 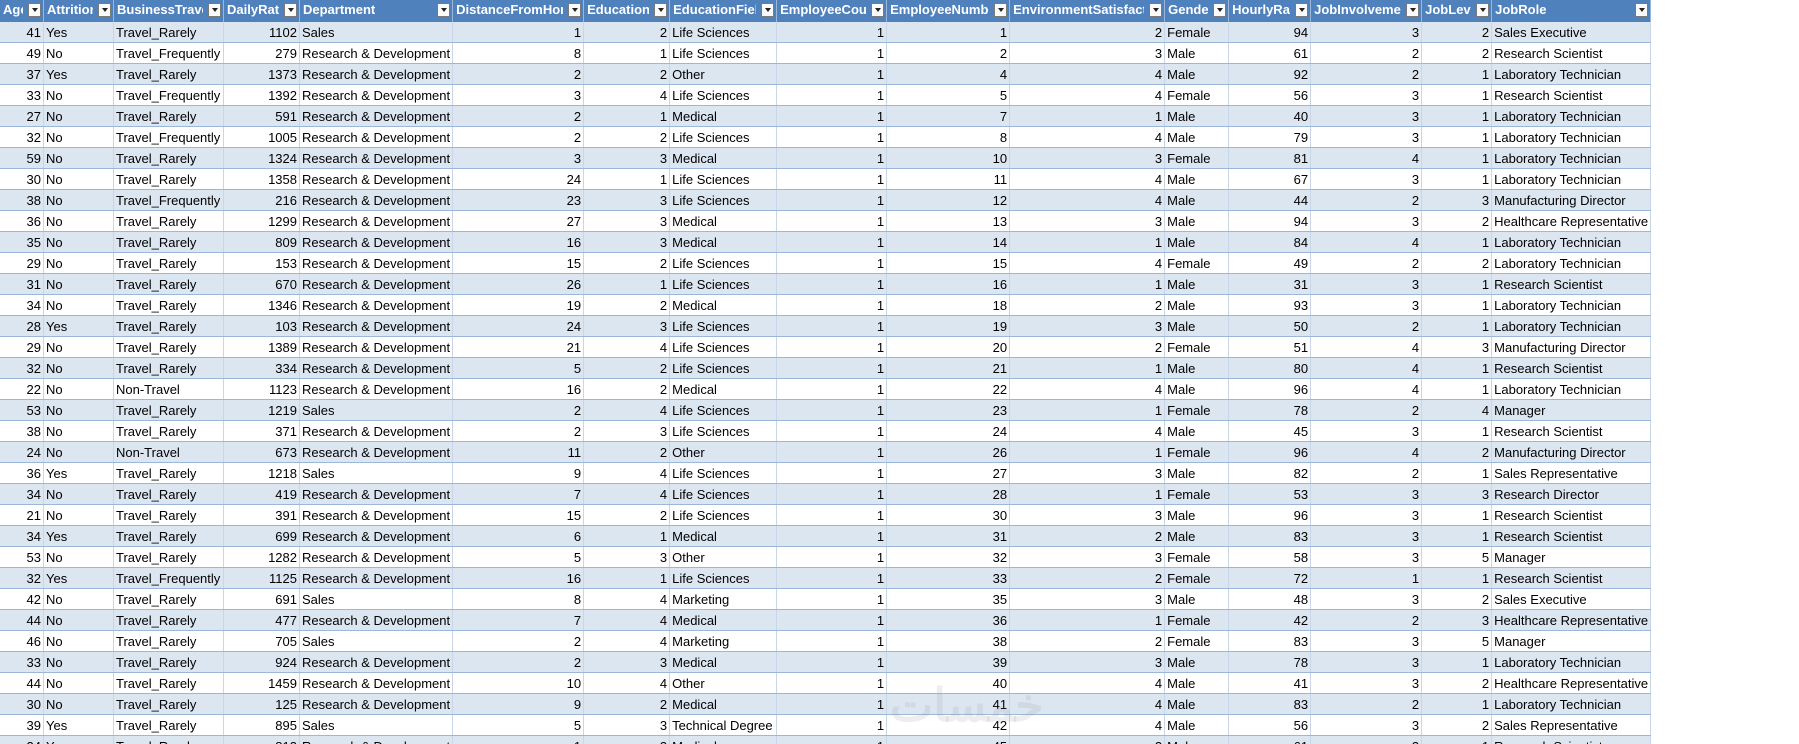 What do you see at coordinates (261, 53) in the screenshot?
I see `cell-daily-rate: 279` at bounding box center [261, 53].